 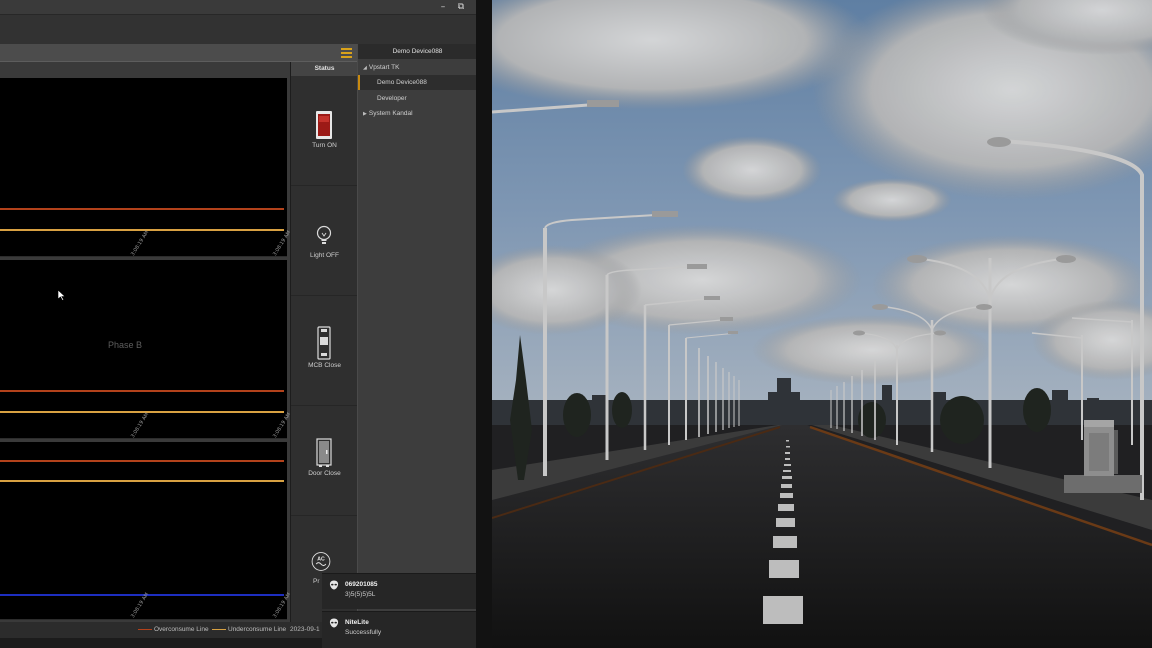 I want to click on legend-underconsume: Underconsume Line, so click(x=249, y=630).